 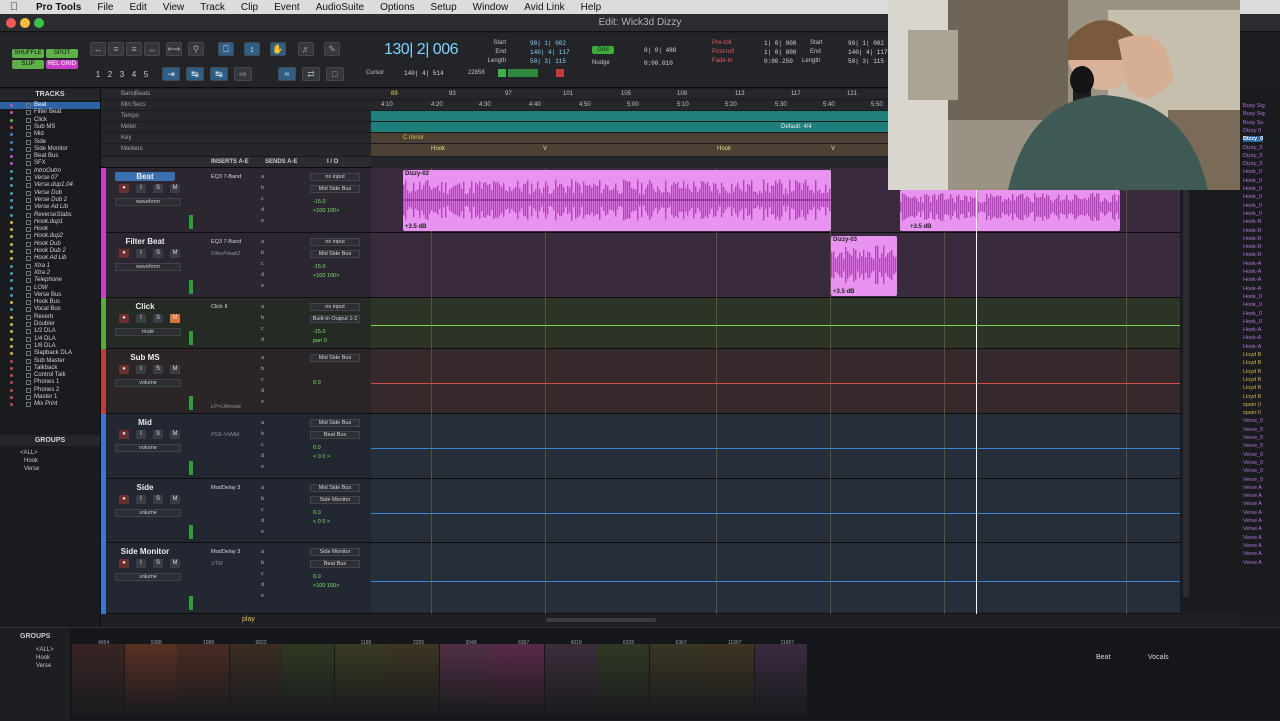 I want to click on track-list-item: Doubler, so click(x=50, y=324).